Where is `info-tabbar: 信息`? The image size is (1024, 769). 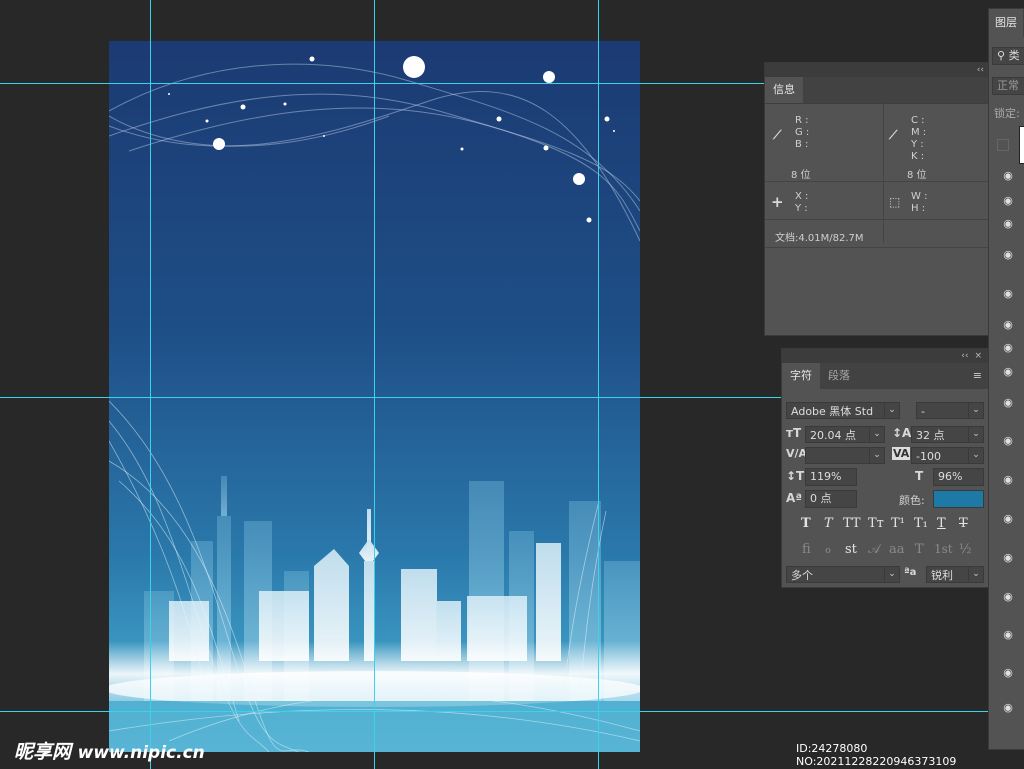 info-tabbar: 信息 is located at coordinates (877, 90).